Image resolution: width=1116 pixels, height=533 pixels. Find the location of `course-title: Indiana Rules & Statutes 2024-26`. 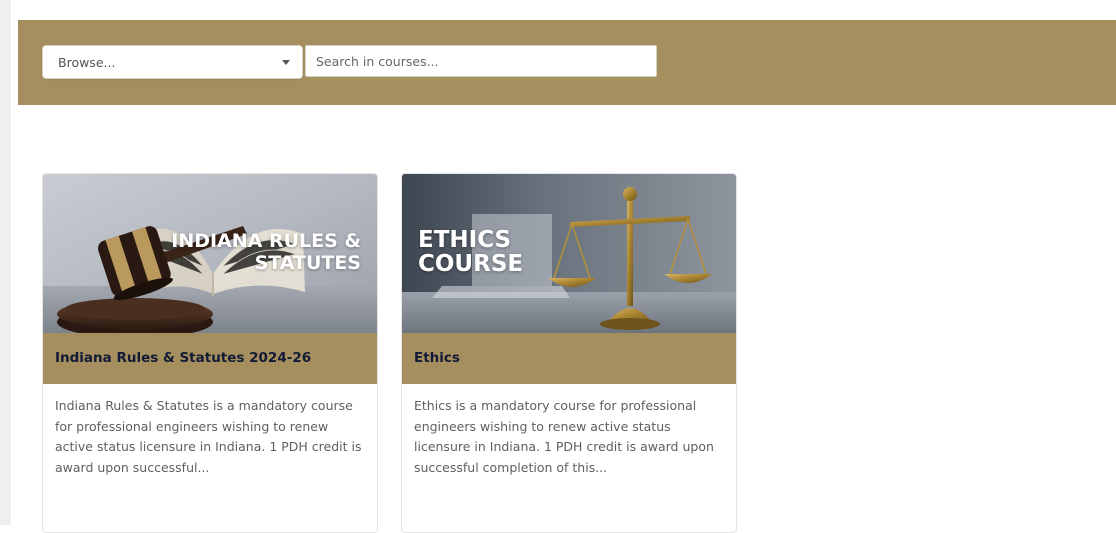

course-title: Indiana Rules & Statutes 2024-26 is located at coordinates (183, 358).